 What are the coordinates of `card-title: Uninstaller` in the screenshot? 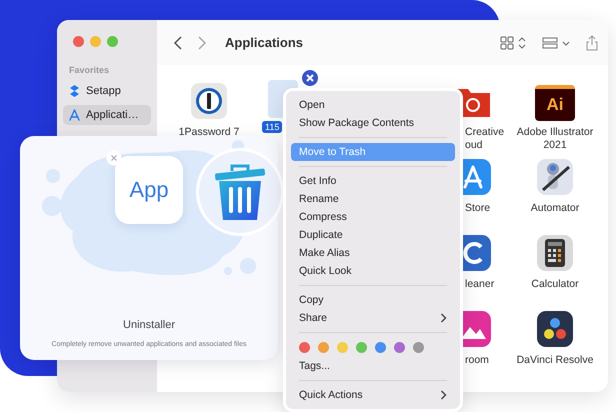 It's located at (149, 325).